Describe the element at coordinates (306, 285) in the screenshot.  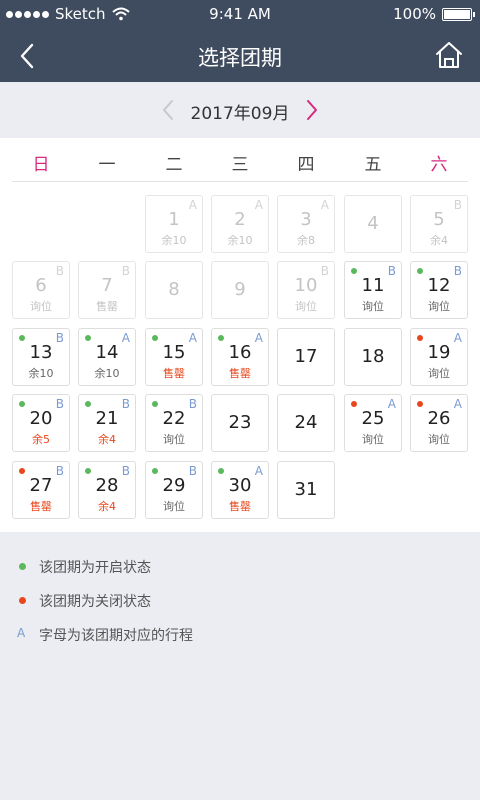
I see `day-number: 10` at that location.